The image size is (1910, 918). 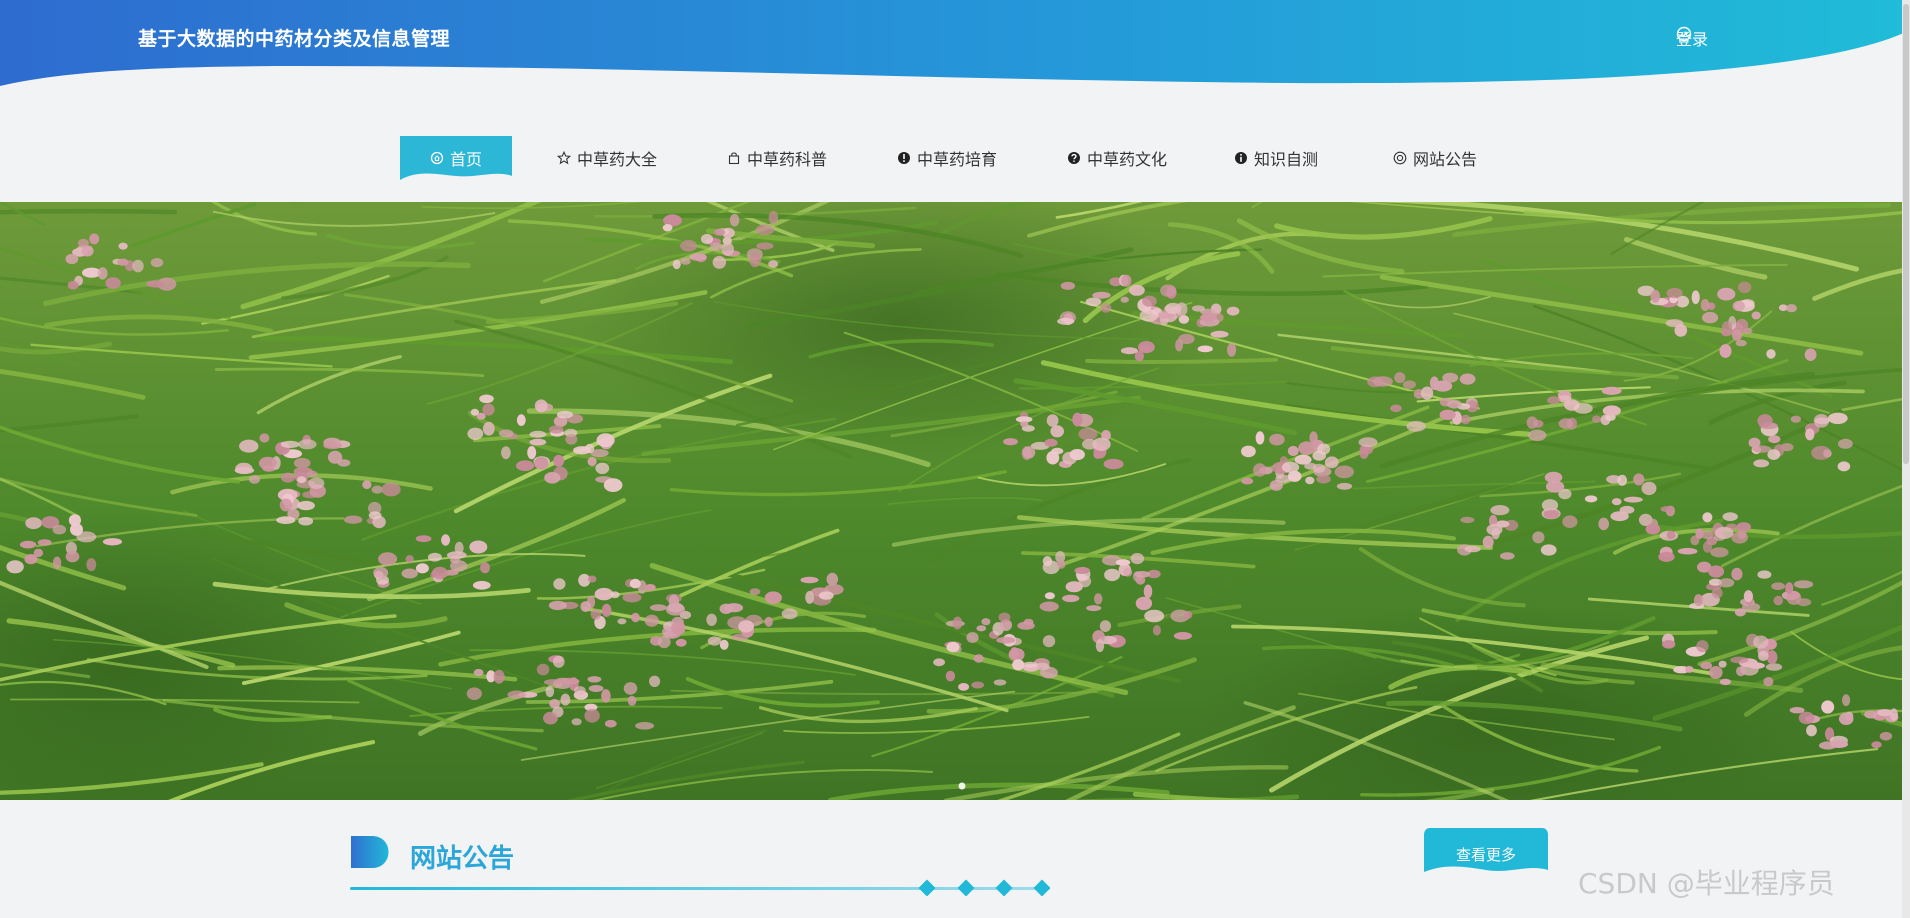 What do you see at coordinates (465, 159) in the screenshot?
I see `nav-label-home: 首页` at bounding box center [465, 159].